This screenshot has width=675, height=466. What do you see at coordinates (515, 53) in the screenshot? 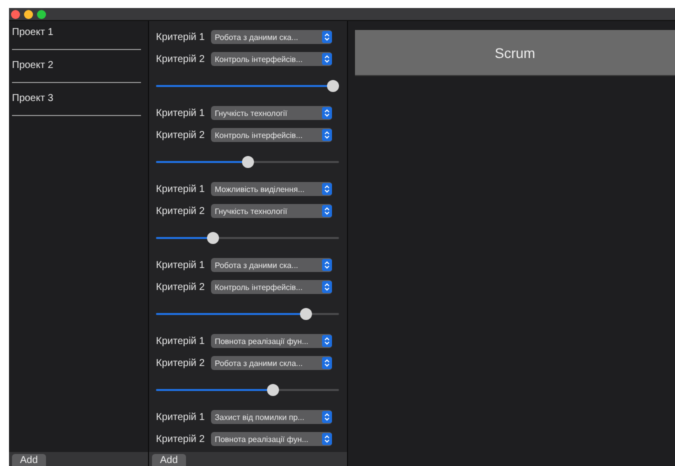
I see `result-banner: Scrum` at bounding box center [515, 53].